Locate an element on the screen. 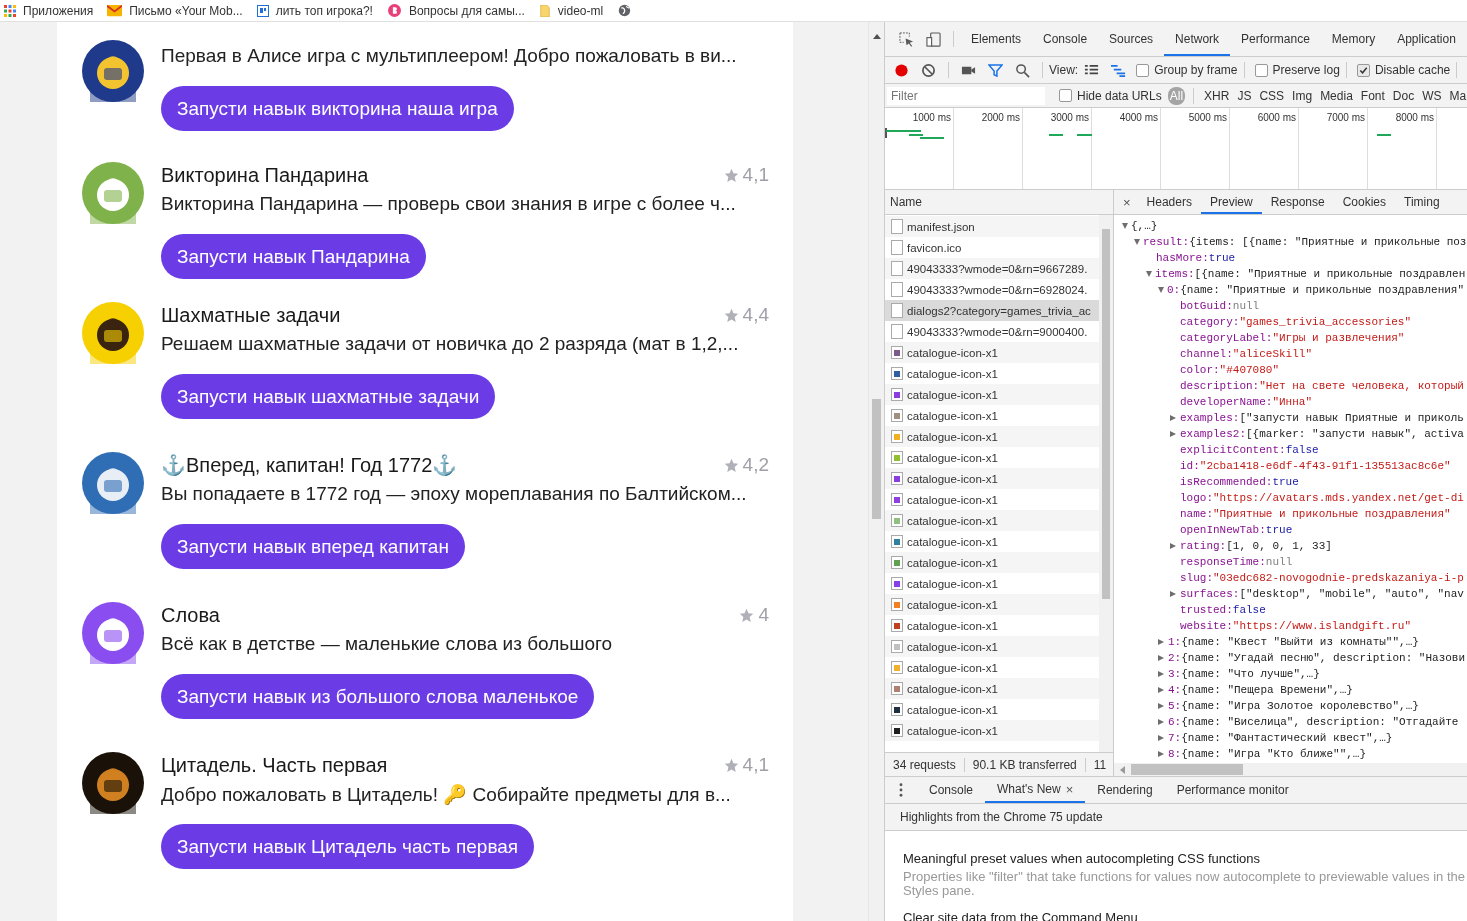 This screenshot has width=1467, height=921. bookmark-link: Приложения is located at coordinates (58, 10).